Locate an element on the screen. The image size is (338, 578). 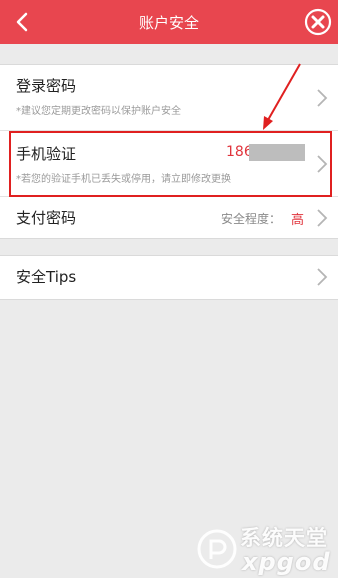
chevron-left-icon is located at coordinates (22, 22).